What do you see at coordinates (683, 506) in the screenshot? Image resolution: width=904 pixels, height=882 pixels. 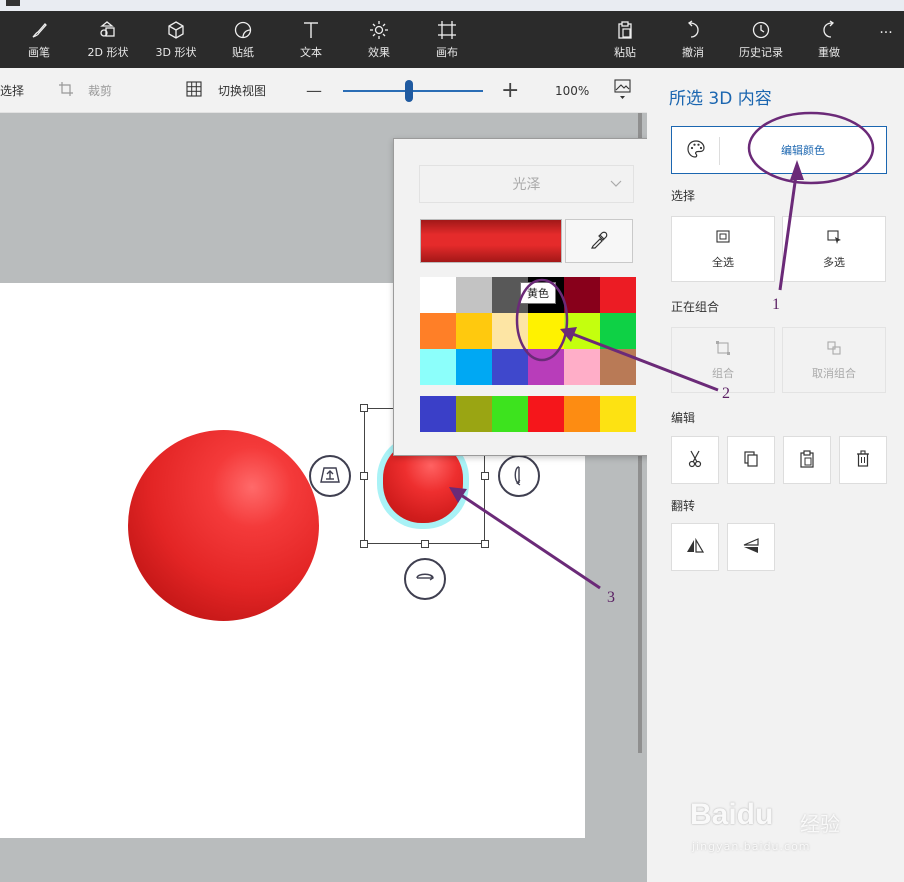 I see `flip-section-label: 翻转` at bounding box center [683, 506].